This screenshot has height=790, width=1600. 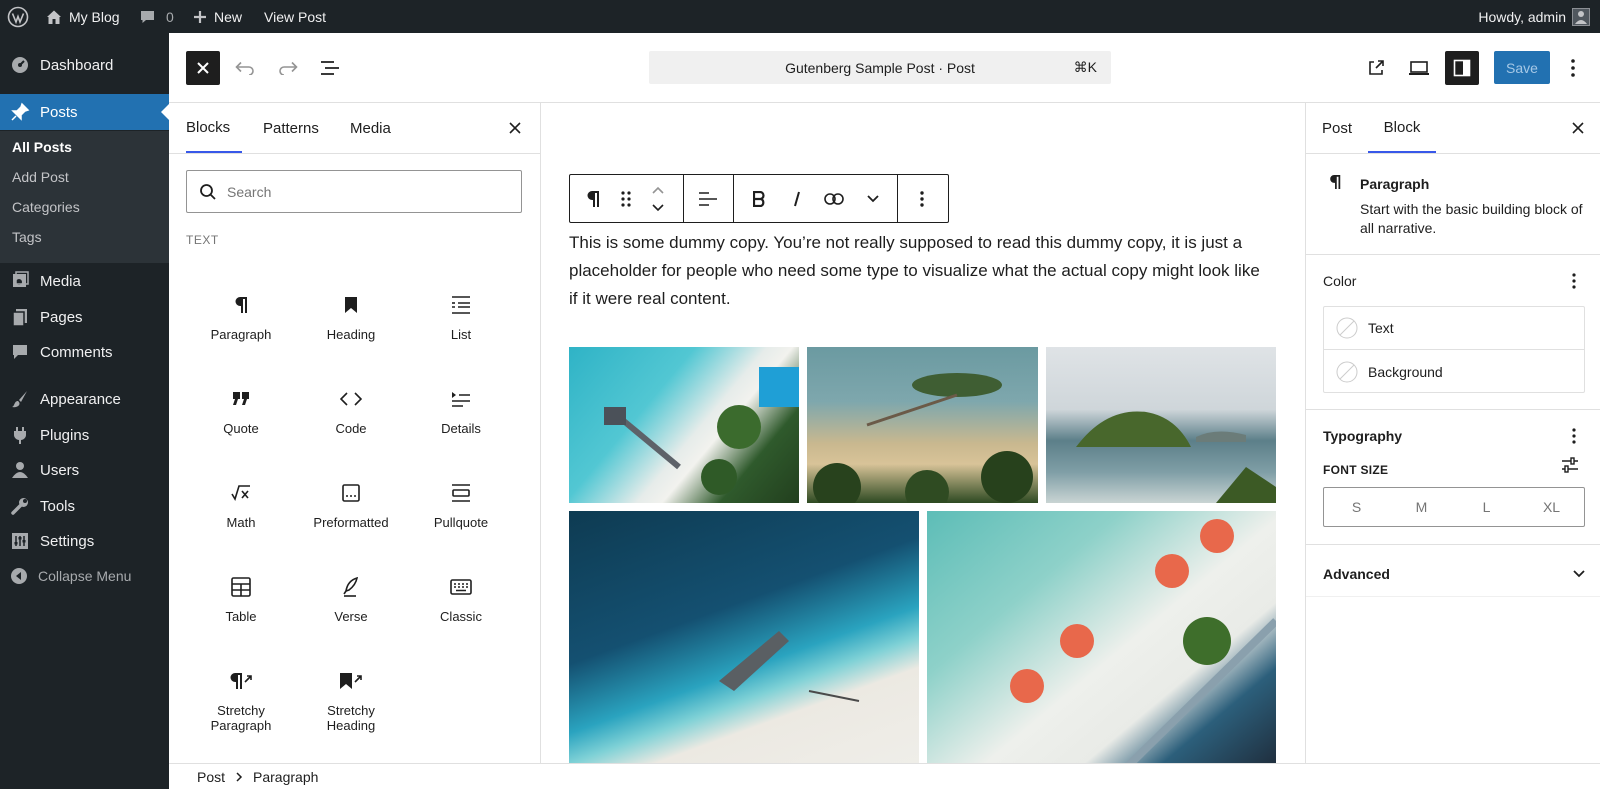 What do you see at coordinates (1454, 371) in the screenshot?
I see `background-color-button: Background` at bounding box center [1454, 371].